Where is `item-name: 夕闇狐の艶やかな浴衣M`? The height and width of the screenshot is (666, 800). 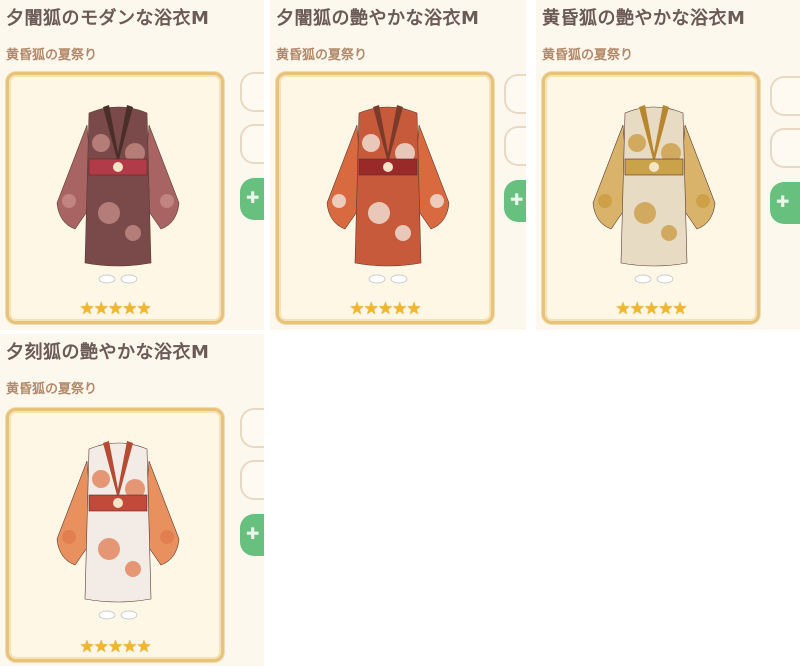
item-name: 夕闇狐の艶やかな浴衣M is located at coordinates (378, 18).